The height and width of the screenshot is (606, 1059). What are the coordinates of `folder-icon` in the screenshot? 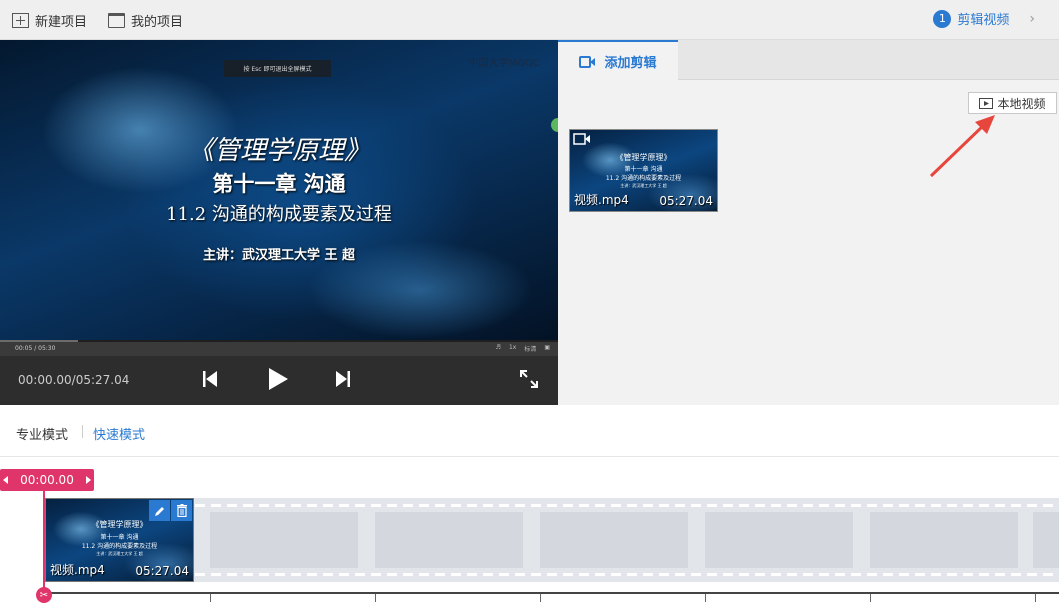 It's located at (116, 20).